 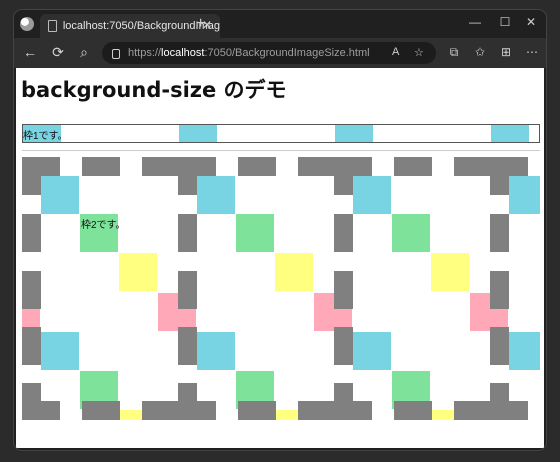 I want to click on refresh-button: ⟳, so click(x=58, y=52).